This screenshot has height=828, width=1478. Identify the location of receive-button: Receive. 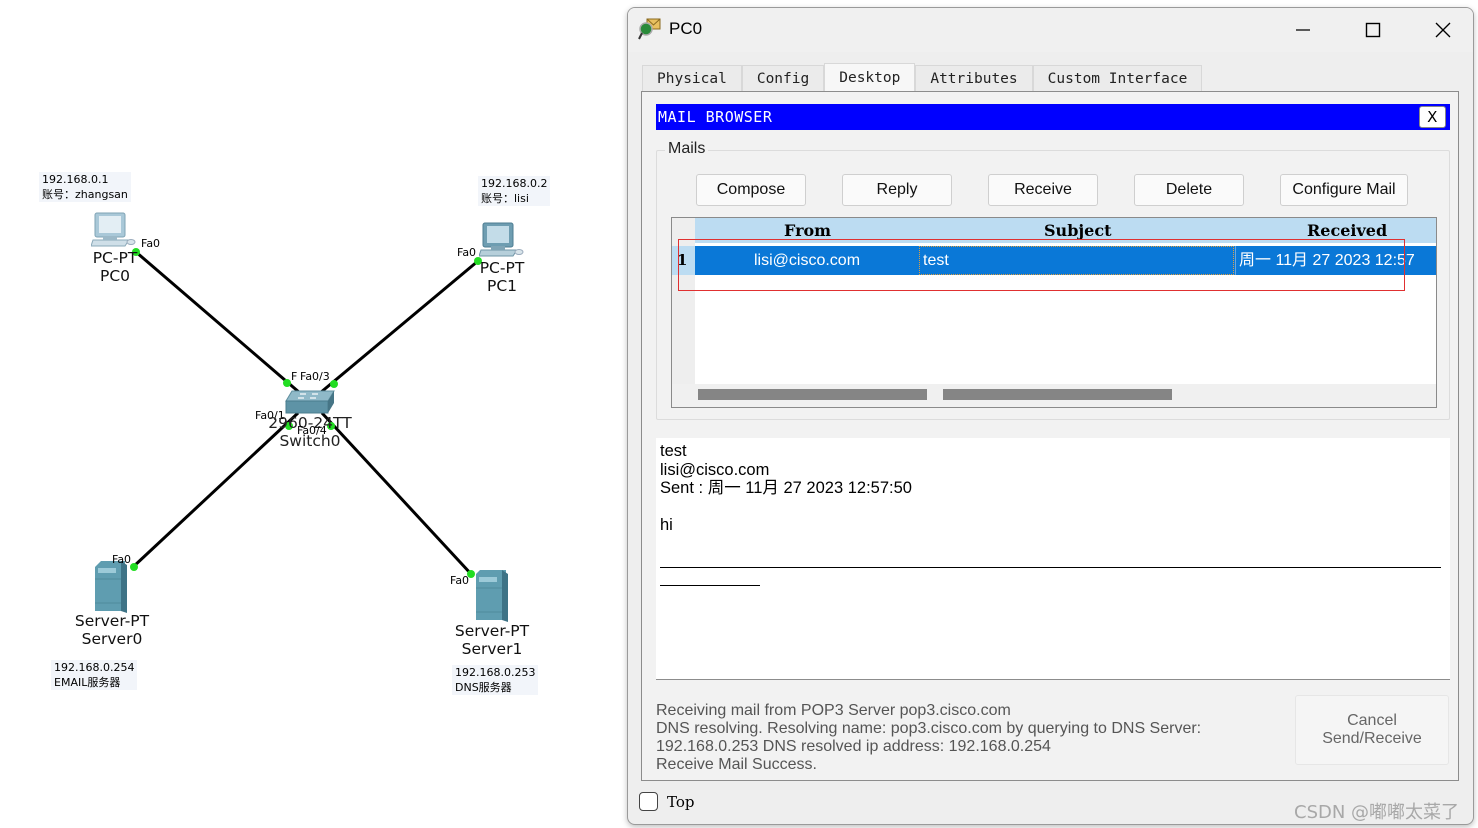
(1043, 190).